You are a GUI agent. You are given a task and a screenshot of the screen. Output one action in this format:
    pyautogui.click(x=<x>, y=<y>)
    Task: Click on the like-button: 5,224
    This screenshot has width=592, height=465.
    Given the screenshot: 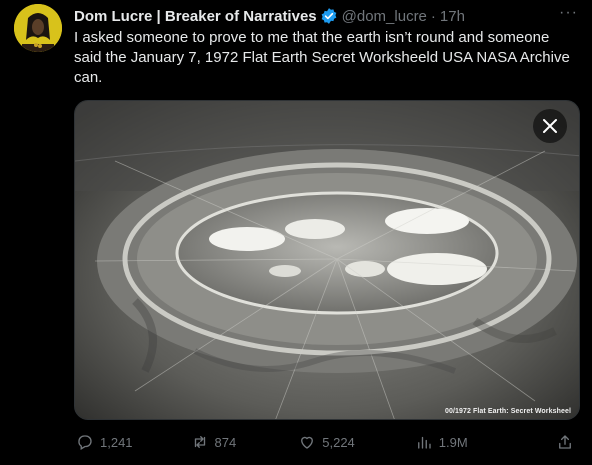 What is the action you would take?
    pyautogui.click(x=326, y=442)
    